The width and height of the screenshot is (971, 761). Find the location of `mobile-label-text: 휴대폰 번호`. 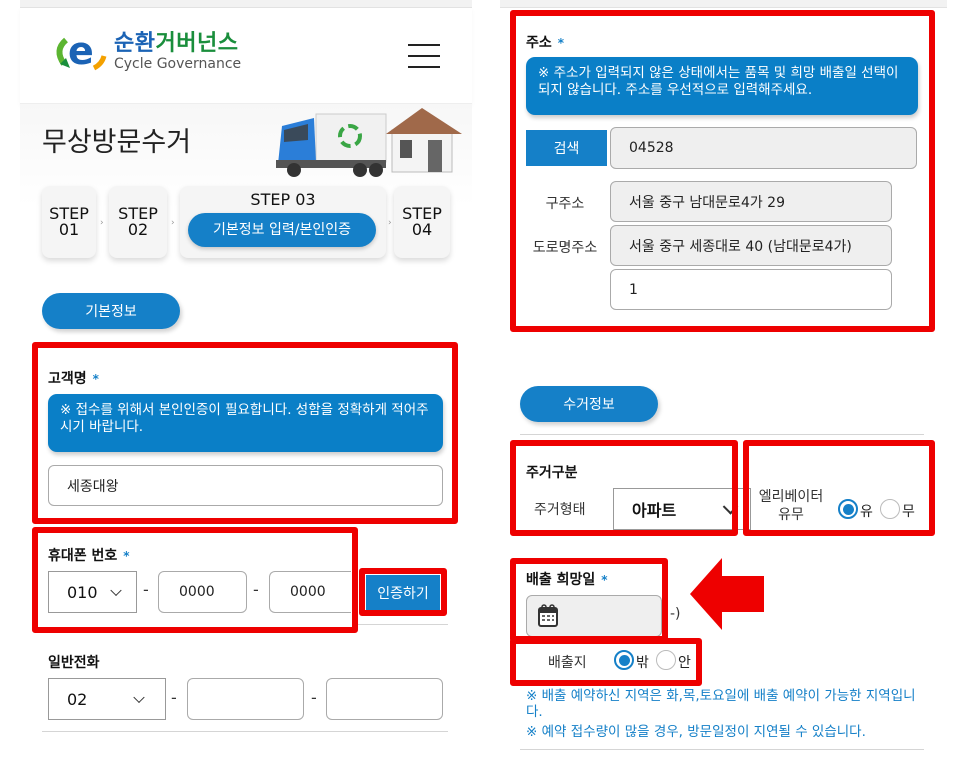

mobile-label-text: 휴대폰 번호 is located at coordinates (83, 556).